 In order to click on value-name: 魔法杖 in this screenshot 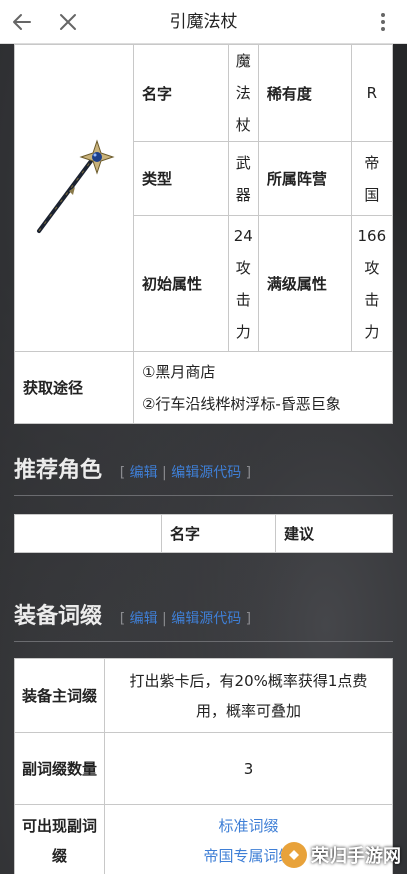, I will do `click(243, 93)`.